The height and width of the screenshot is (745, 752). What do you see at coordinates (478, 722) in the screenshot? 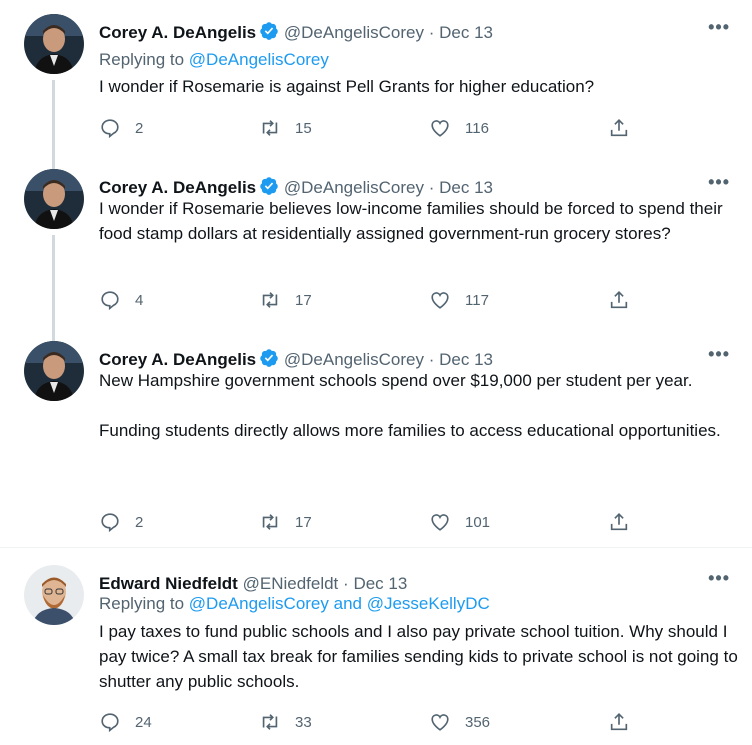
I see `like-count: 356` at bounding box center [478, 722].